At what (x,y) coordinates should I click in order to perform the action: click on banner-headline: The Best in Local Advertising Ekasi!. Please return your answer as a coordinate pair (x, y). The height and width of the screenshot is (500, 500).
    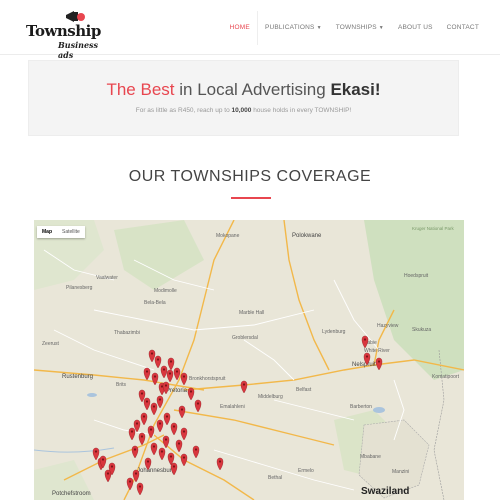
    Looking at the image, I should click on (243, 90).